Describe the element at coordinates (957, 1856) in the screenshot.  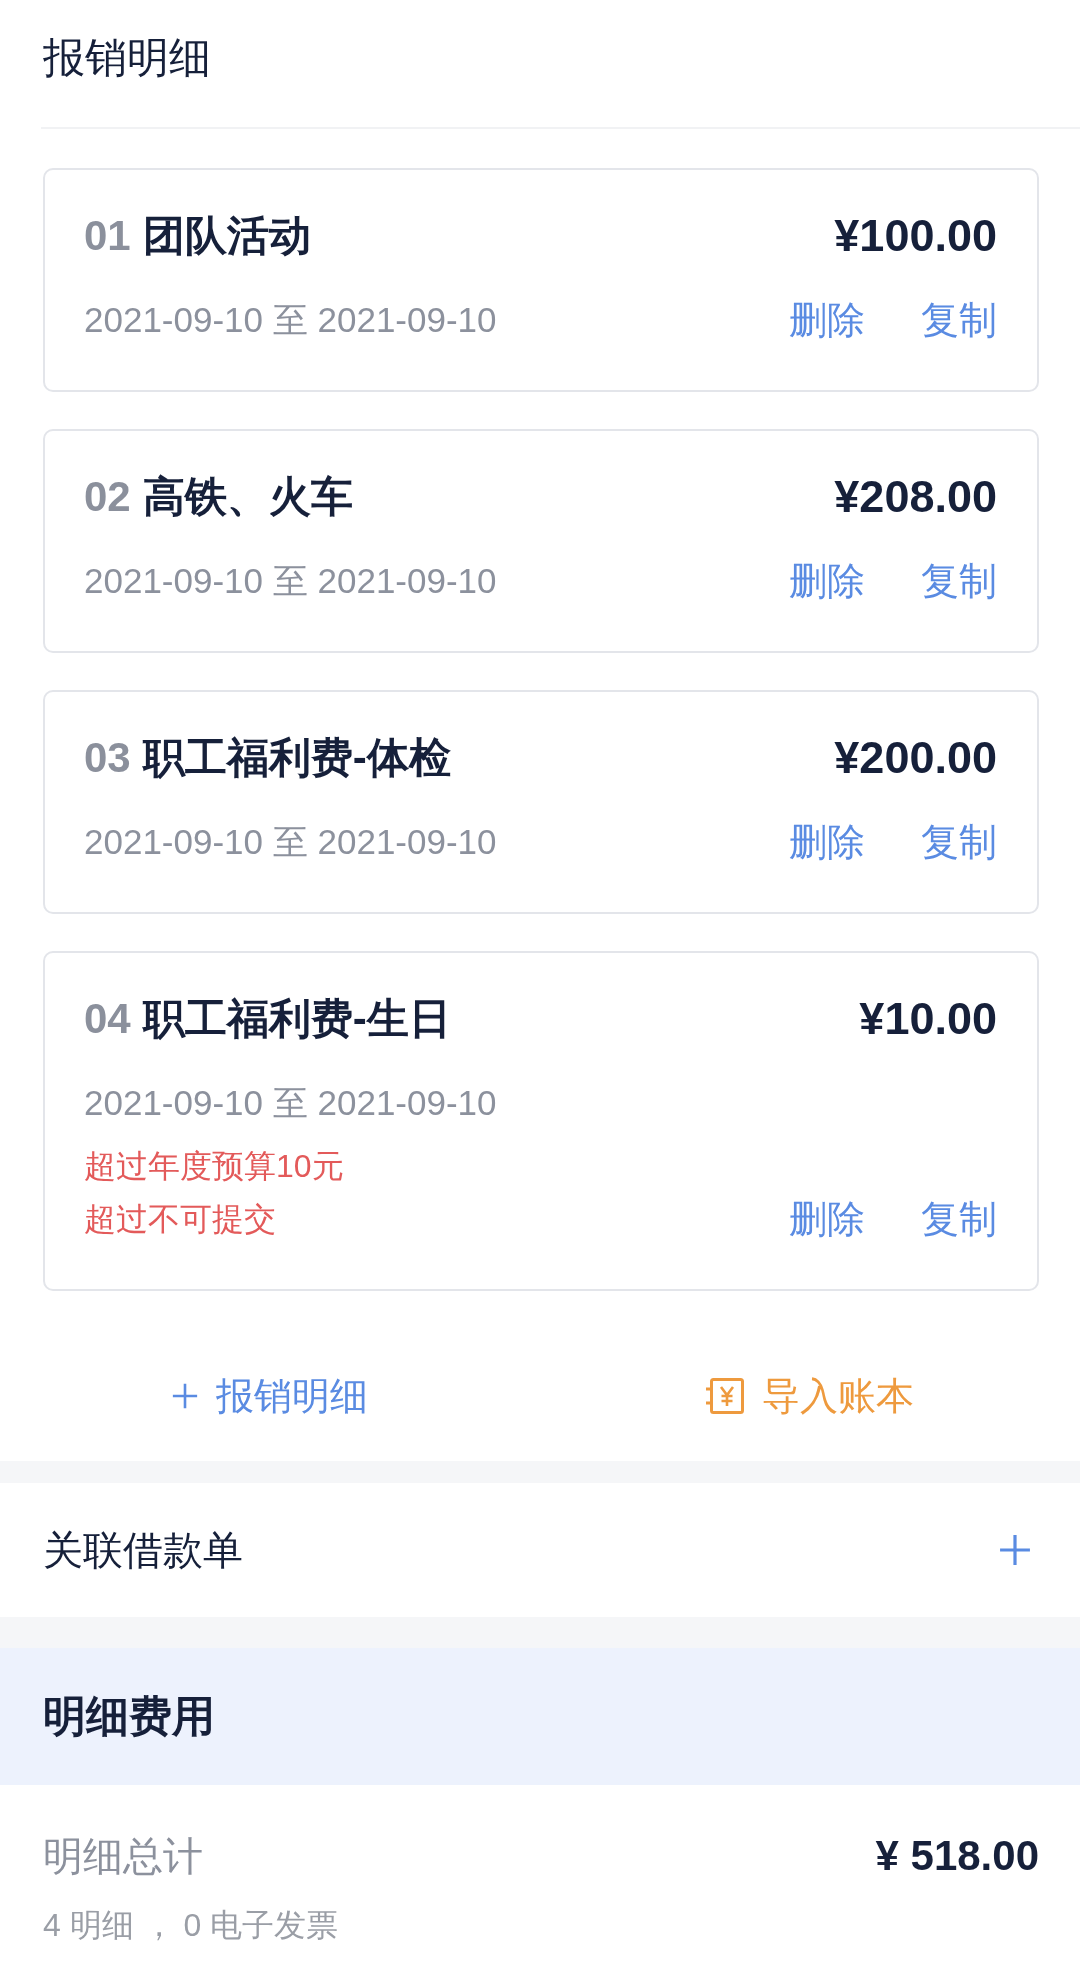
I see `total-amount: ¥ 518.00` at that location.